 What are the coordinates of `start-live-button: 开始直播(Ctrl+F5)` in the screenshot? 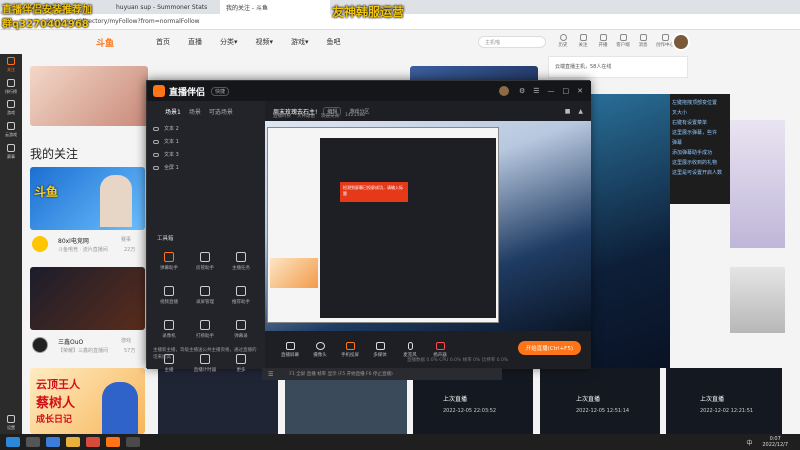 It's located at (549, 348).